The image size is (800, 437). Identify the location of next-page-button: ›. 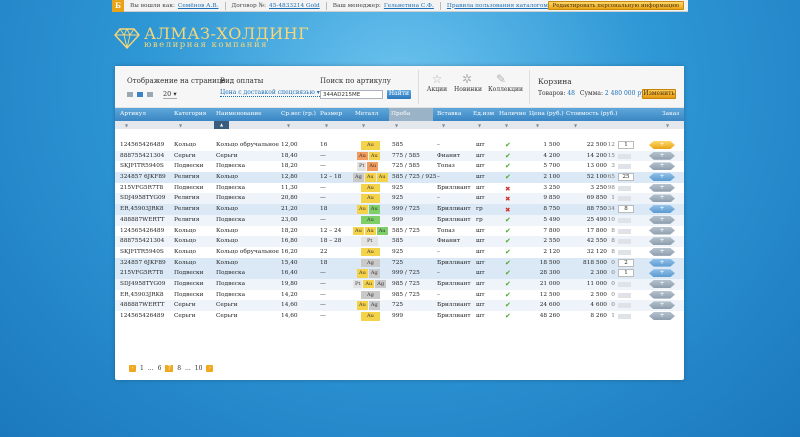
(210, 368).